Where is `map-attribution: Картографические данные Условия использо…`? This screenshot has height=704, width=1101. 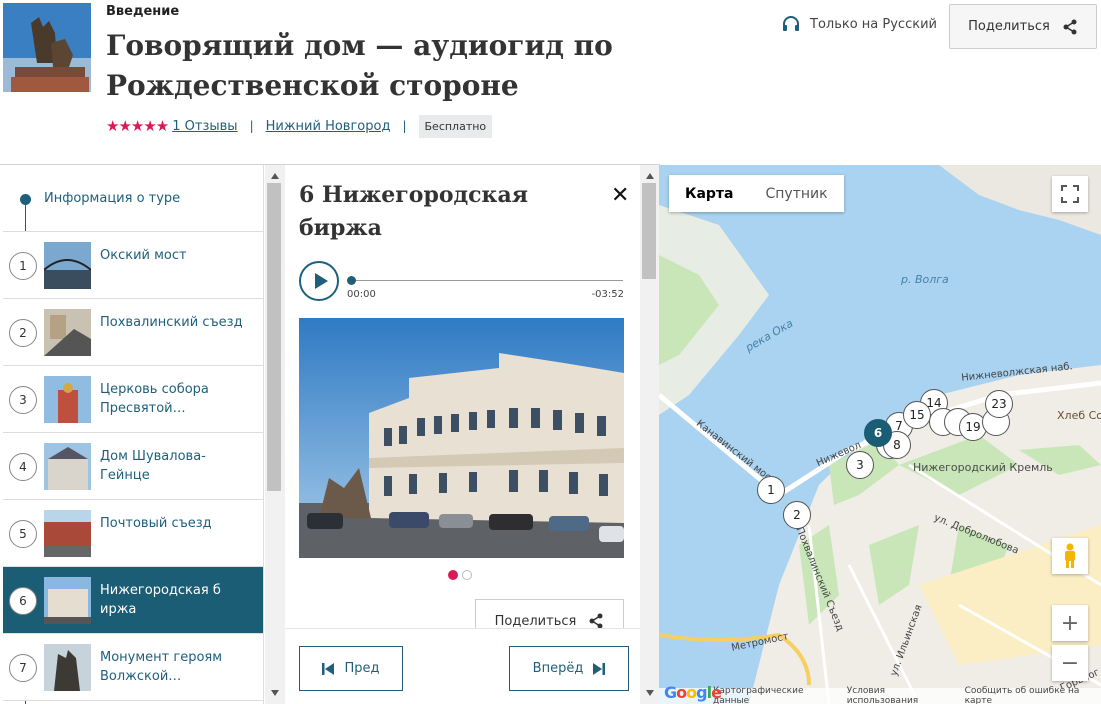 map-attribution: Картографические данные Условия использо… is located at coordinates (880, 695).